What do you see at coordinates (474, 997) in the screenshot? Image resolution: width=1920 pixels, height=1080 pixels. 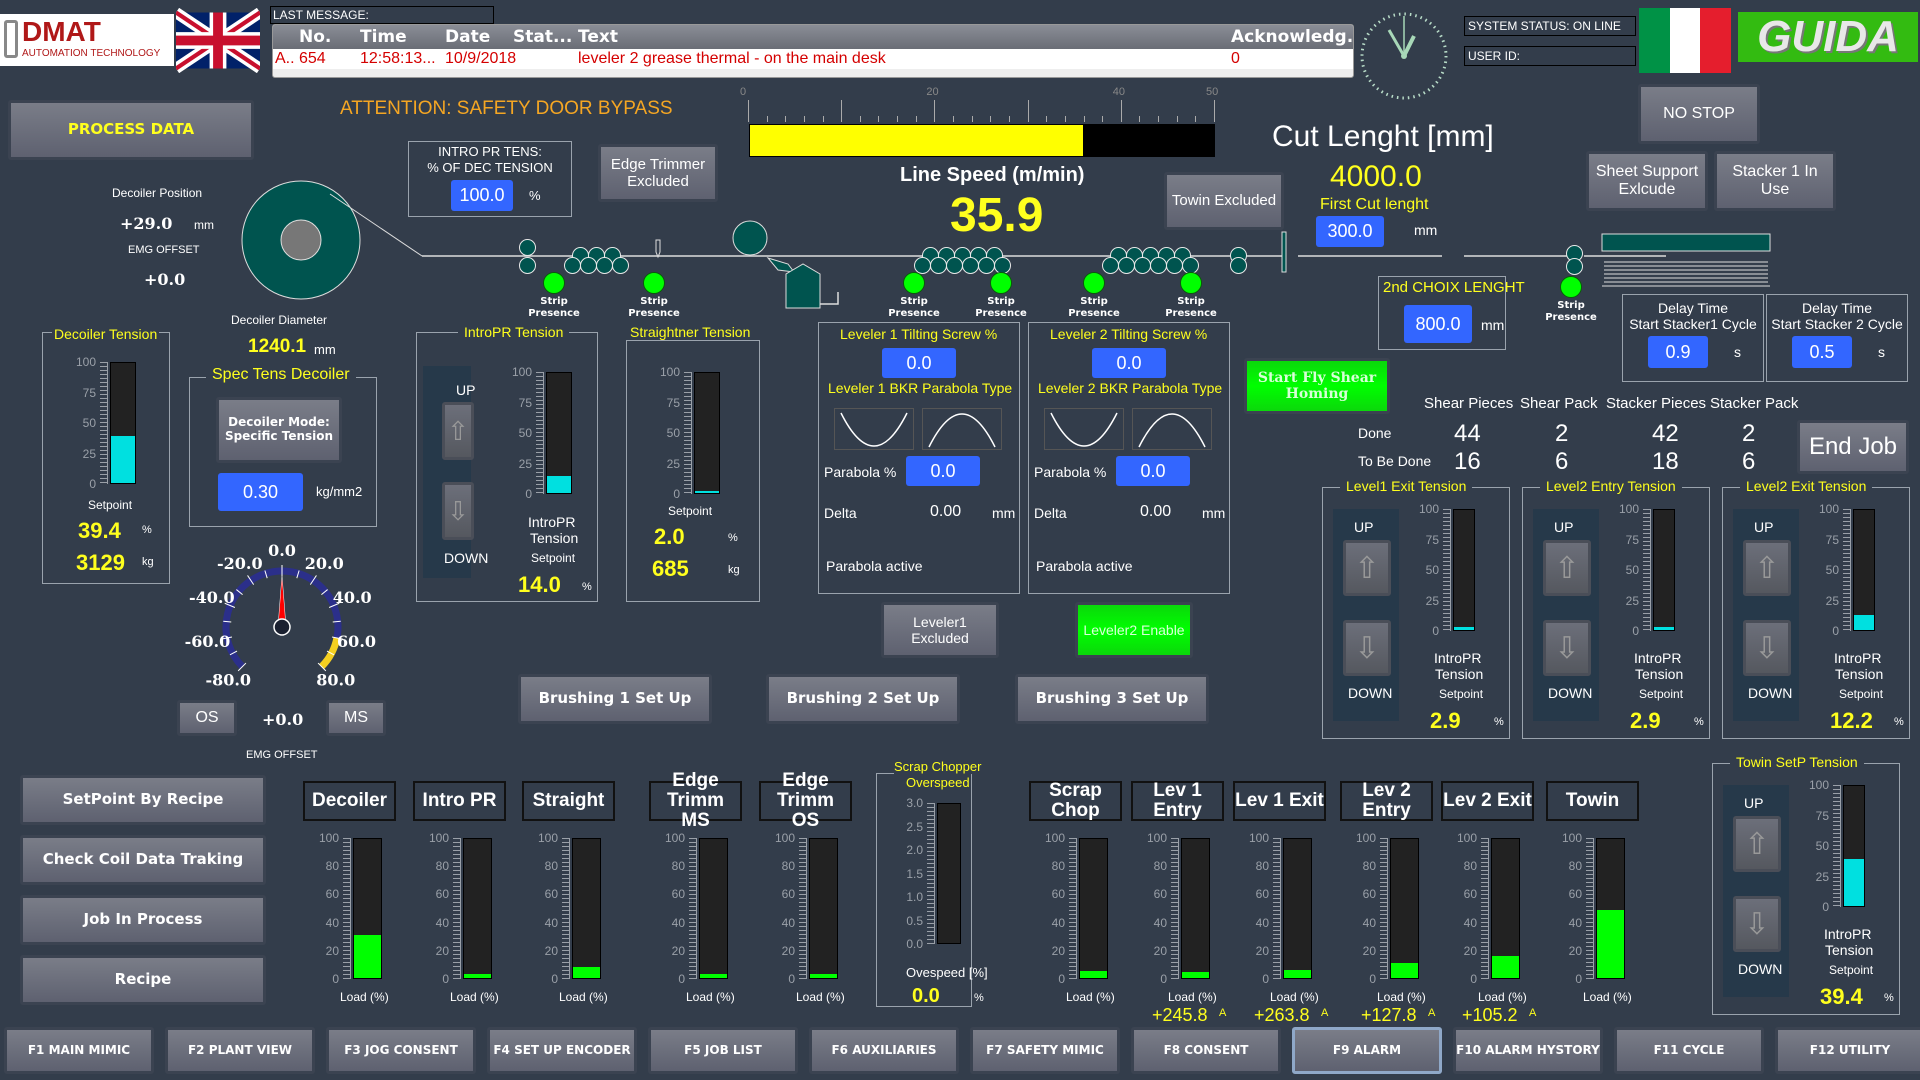 I see `load-label: Load (%)` at bounding box center [474, 997].